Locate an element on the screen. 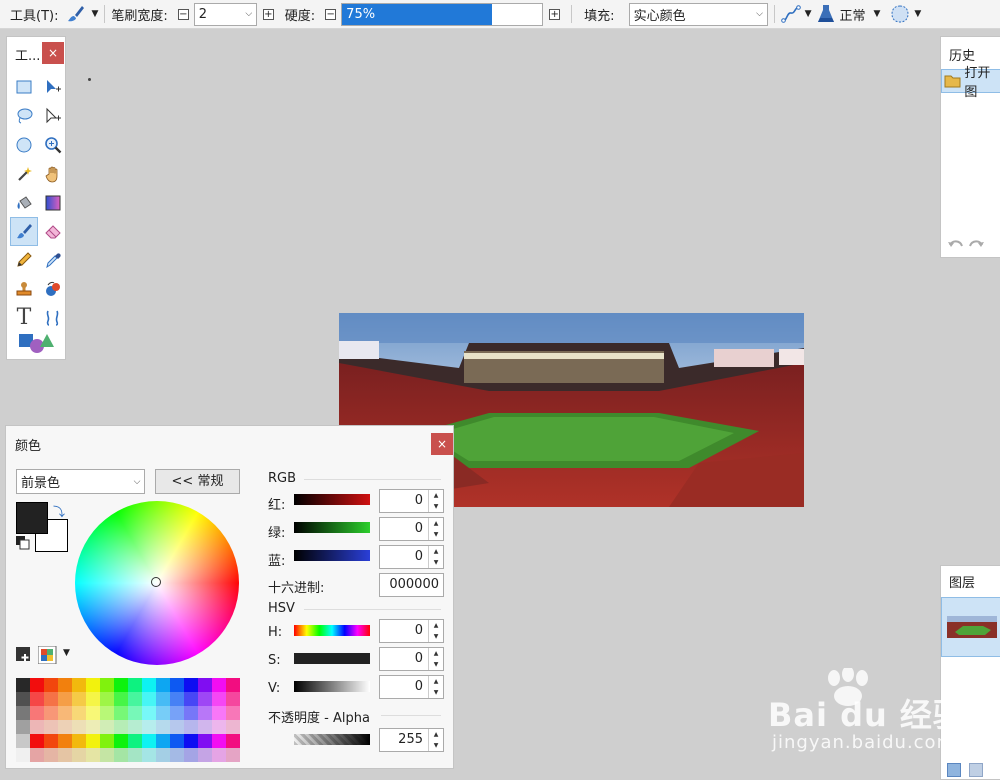  value-slider is located at coordinates (332, 686).